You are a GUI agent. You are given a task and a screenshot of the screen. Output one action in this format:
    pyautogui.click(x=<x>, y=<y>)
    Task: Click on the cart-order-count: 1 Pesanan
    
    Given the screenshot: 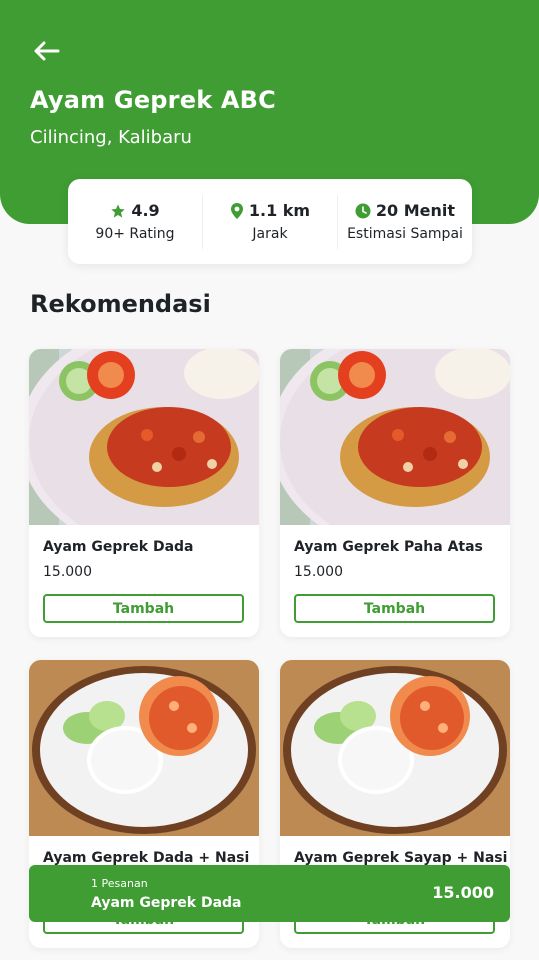 What is the action you would take?
    pyautogui.click(x=119, y=883)
    